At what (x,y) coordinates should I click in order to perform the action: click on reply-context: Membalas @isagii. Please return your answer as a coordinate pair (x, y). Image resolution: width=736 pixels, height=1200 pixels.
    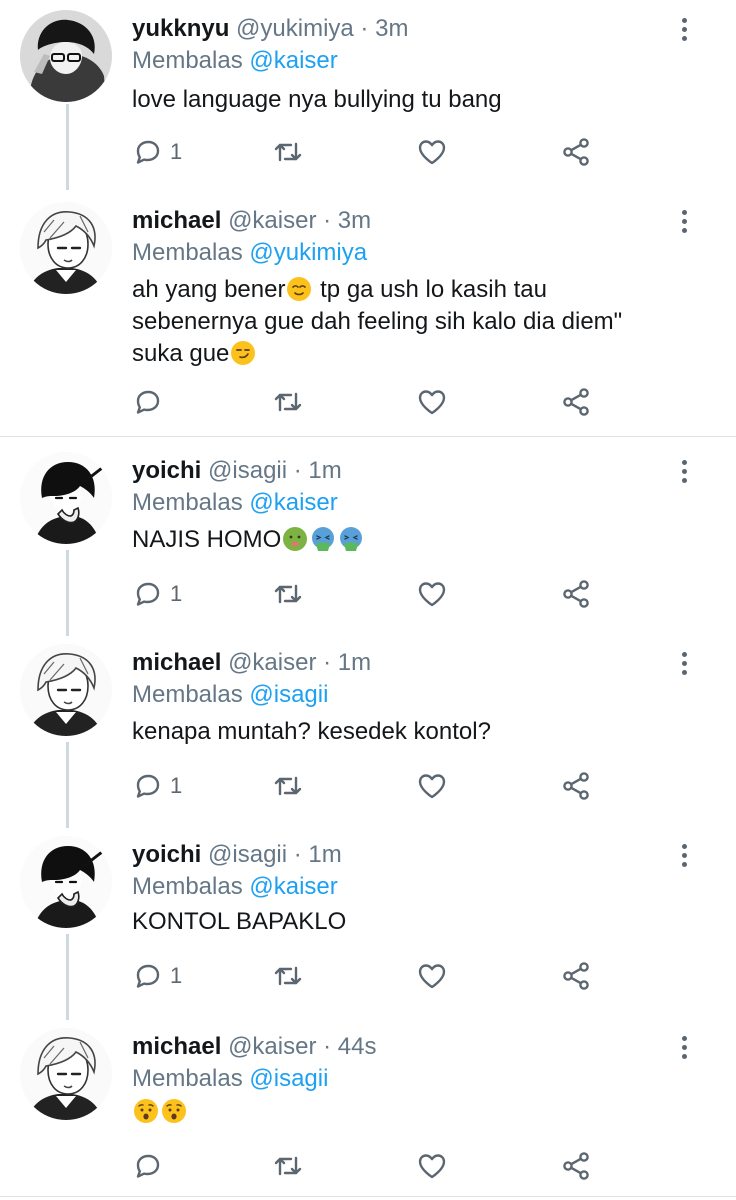
    Looking at the image, I should click on (230, 695).